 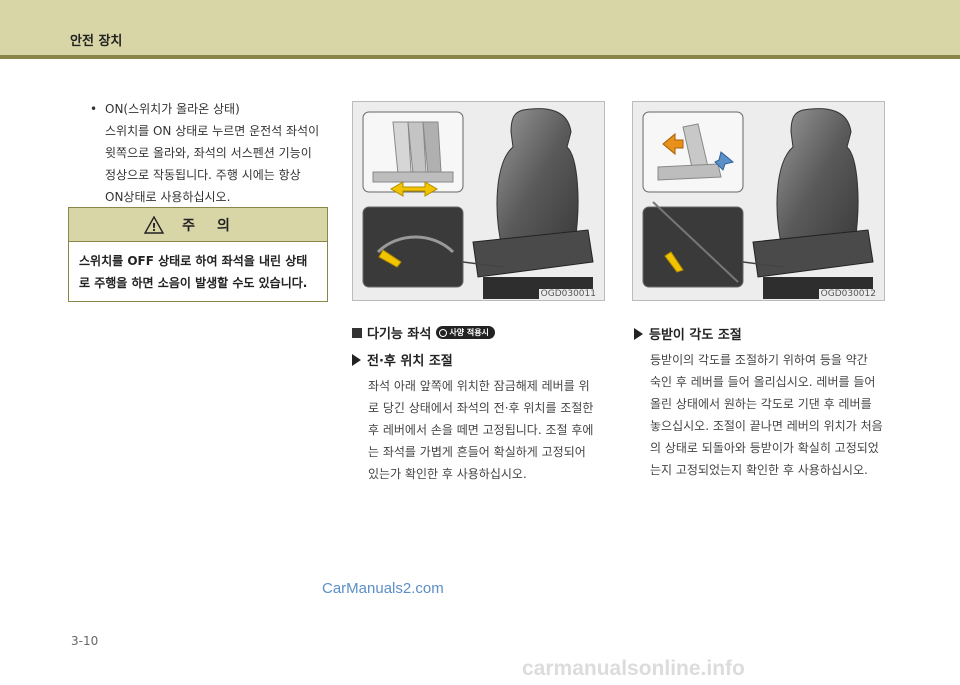 What do you see at coordinates (695, 335) in the screenshot?
I see `backrest-title-text: 등받이 각도 조절` at bounding box center [695, 335].